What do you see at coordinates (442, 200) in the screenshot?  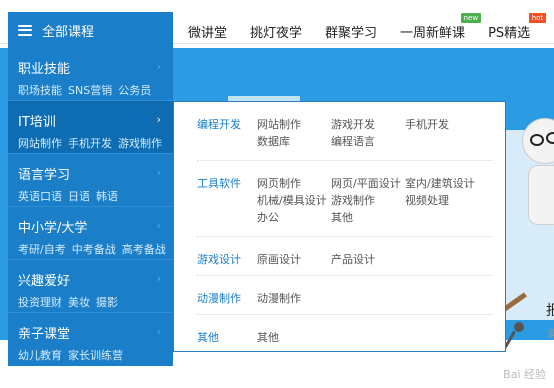 I see `dropdown-link: 视频处理` at bounding box center [442, 200].